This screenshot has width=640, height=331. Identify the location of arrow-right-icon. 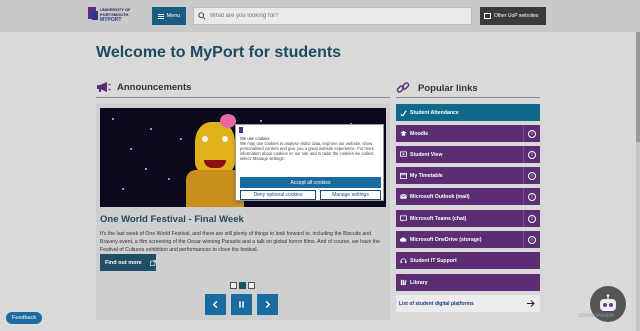
(531, 303).